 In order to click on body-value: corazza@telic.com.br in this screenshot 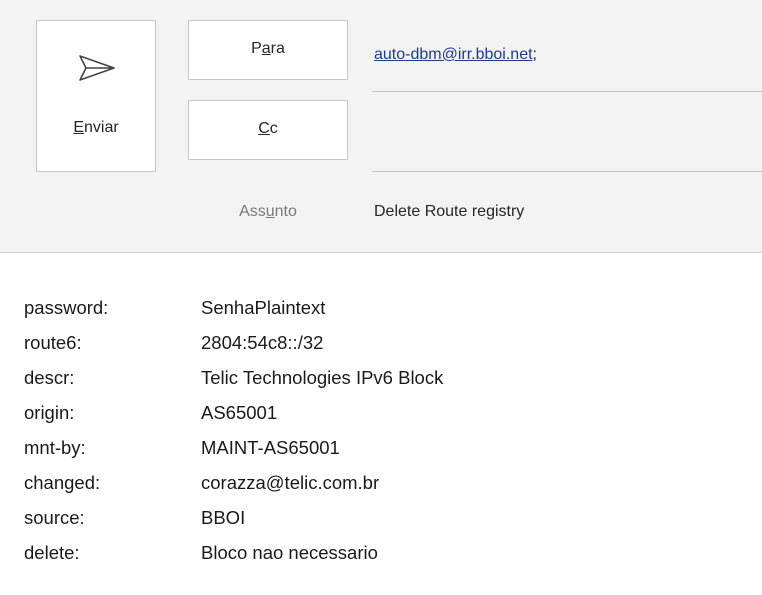, I will do `click(290, 482)`.